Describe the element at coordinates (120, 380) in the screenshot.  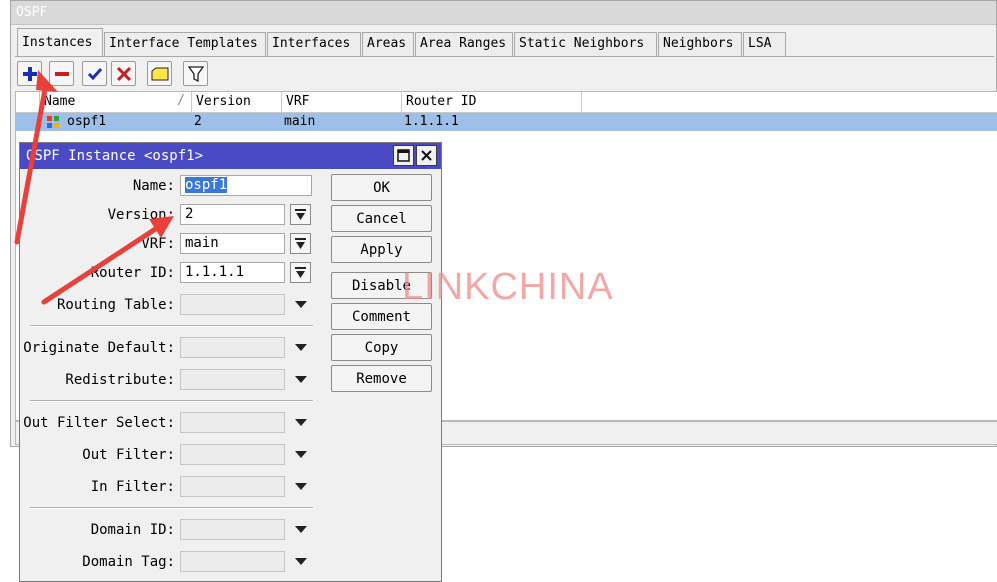
I see `redistribute-label: Redistribute:` at that location.